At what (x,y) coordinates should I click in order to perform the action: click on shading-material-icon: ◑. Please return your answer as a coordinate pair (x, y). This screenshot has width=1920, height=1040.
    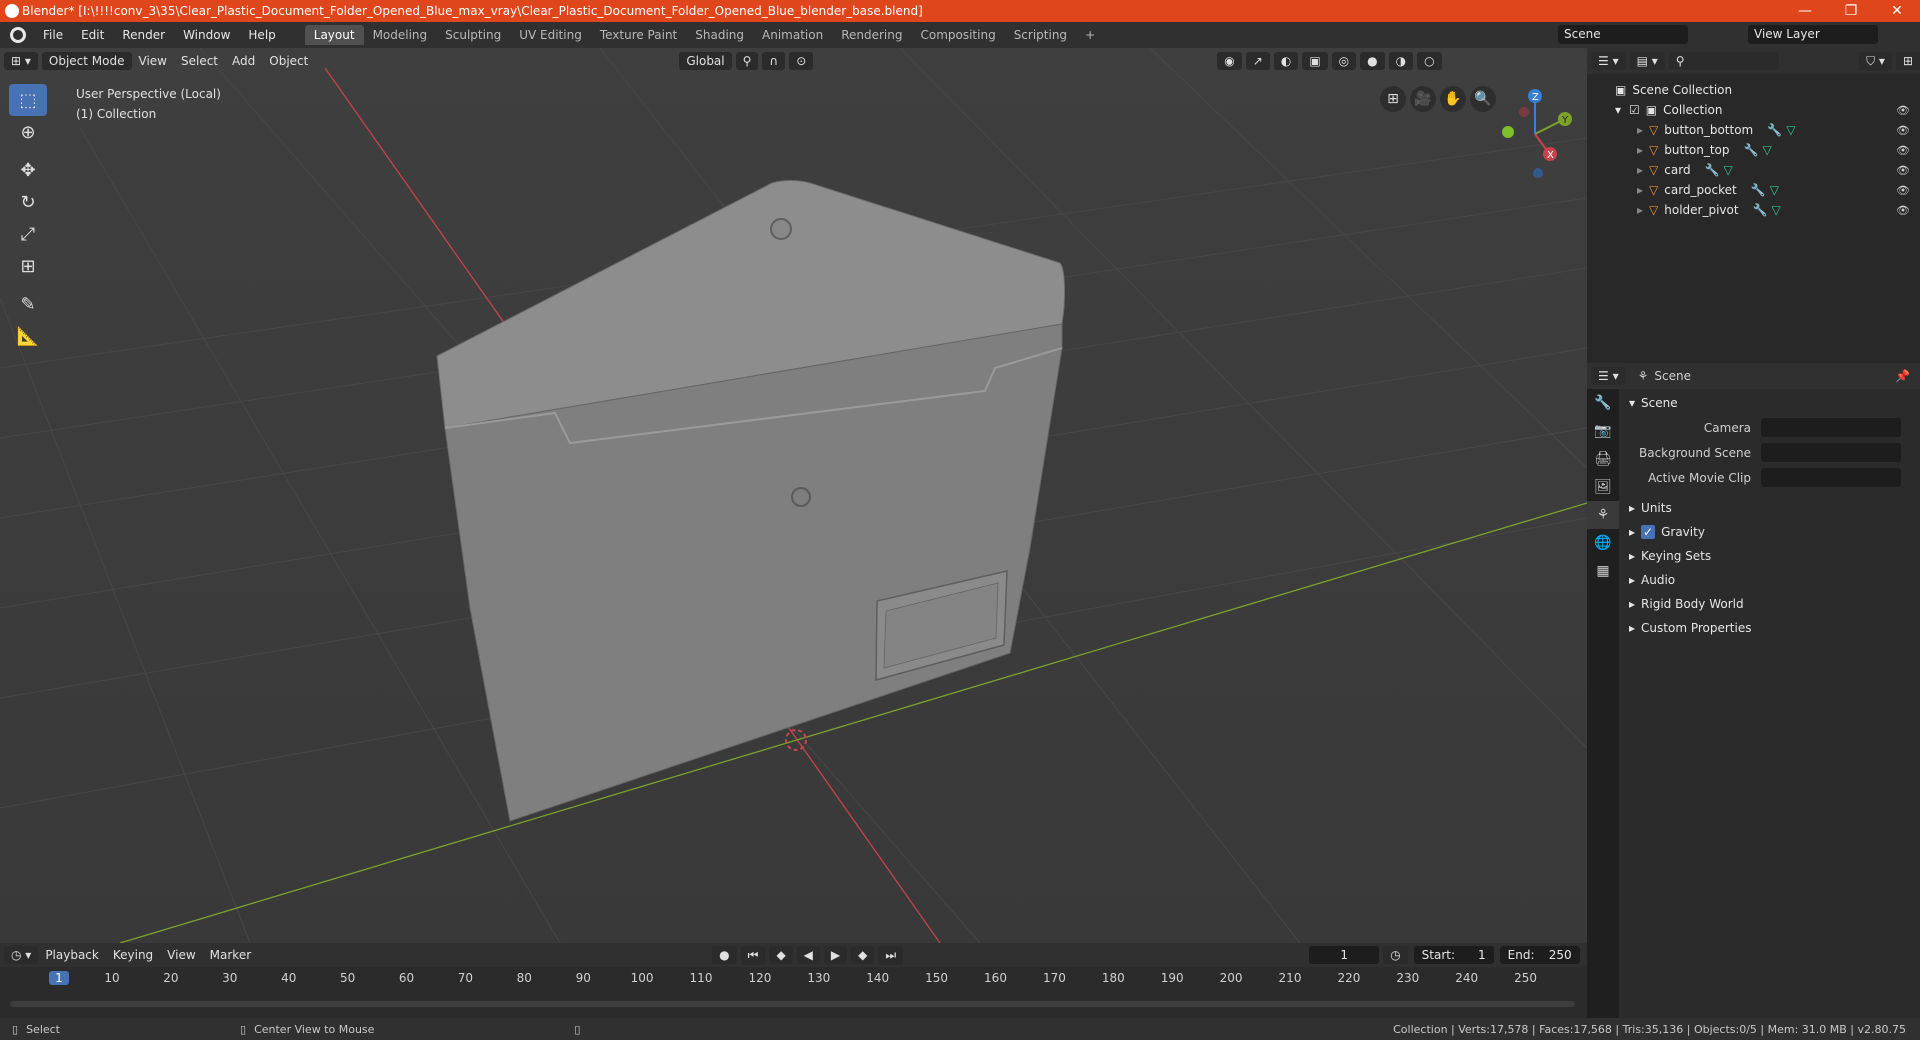
    Looking at the image, I should click on (1401, 61).